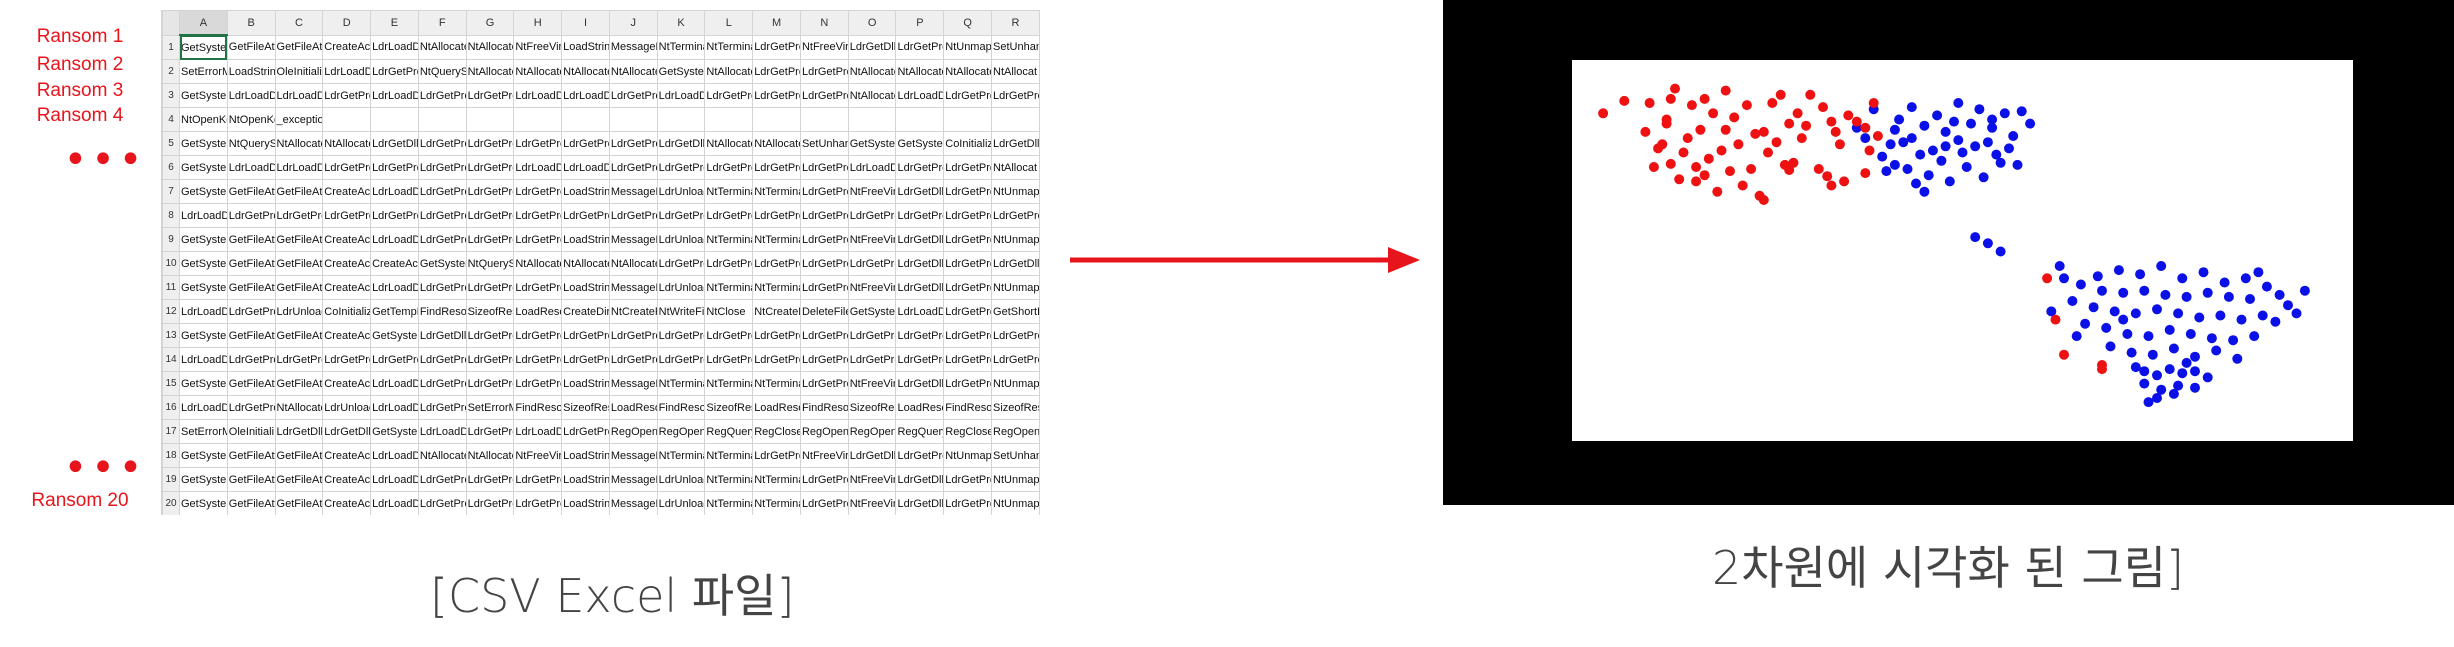 Image resolution: width=2454 pixels, height=647 pixels. I want to click on row-header: 14, so click(171, 359).